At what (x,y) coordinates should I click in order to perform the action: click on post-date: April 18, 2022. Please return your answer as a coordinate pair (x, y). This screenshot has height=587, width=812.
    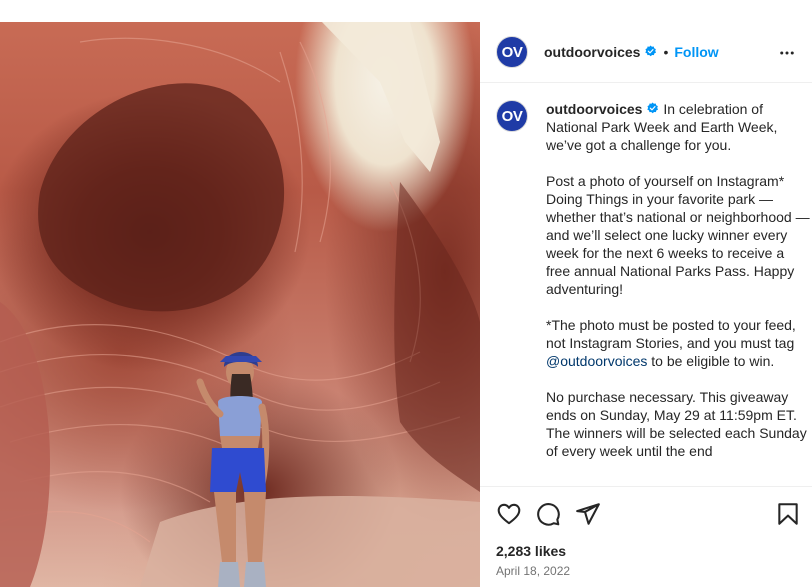
    Looking at the image, I should click on (533, 571).